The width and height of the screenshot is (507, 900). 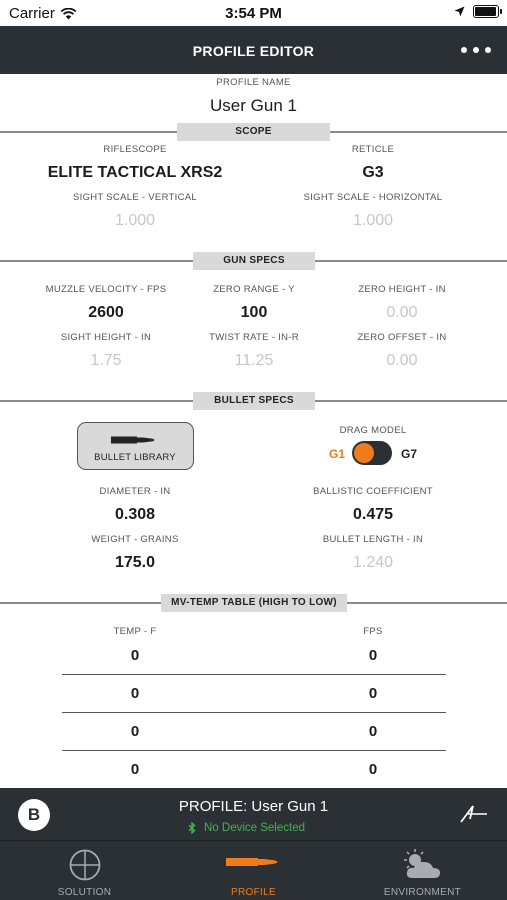 What do you see at coordinates (106, 337) in the screenshot?
I see `sight-height-label: SIGHT HEIGHT - IN` at bounding box center [106, 337].